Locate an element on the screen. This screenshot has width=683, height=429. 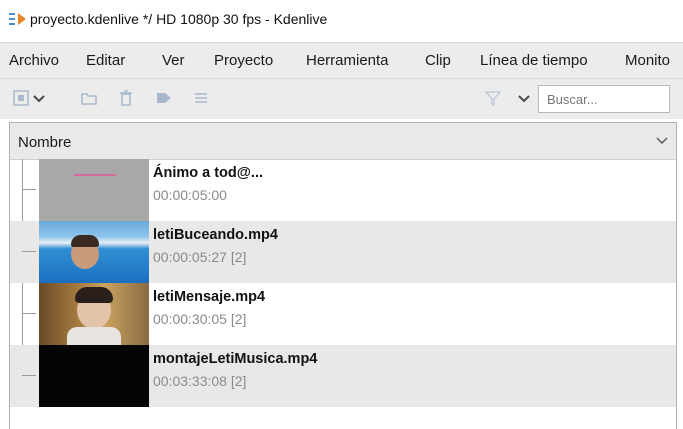
clip-duration: 00:03:33:08 [2] is located at coordinates (200, 381).